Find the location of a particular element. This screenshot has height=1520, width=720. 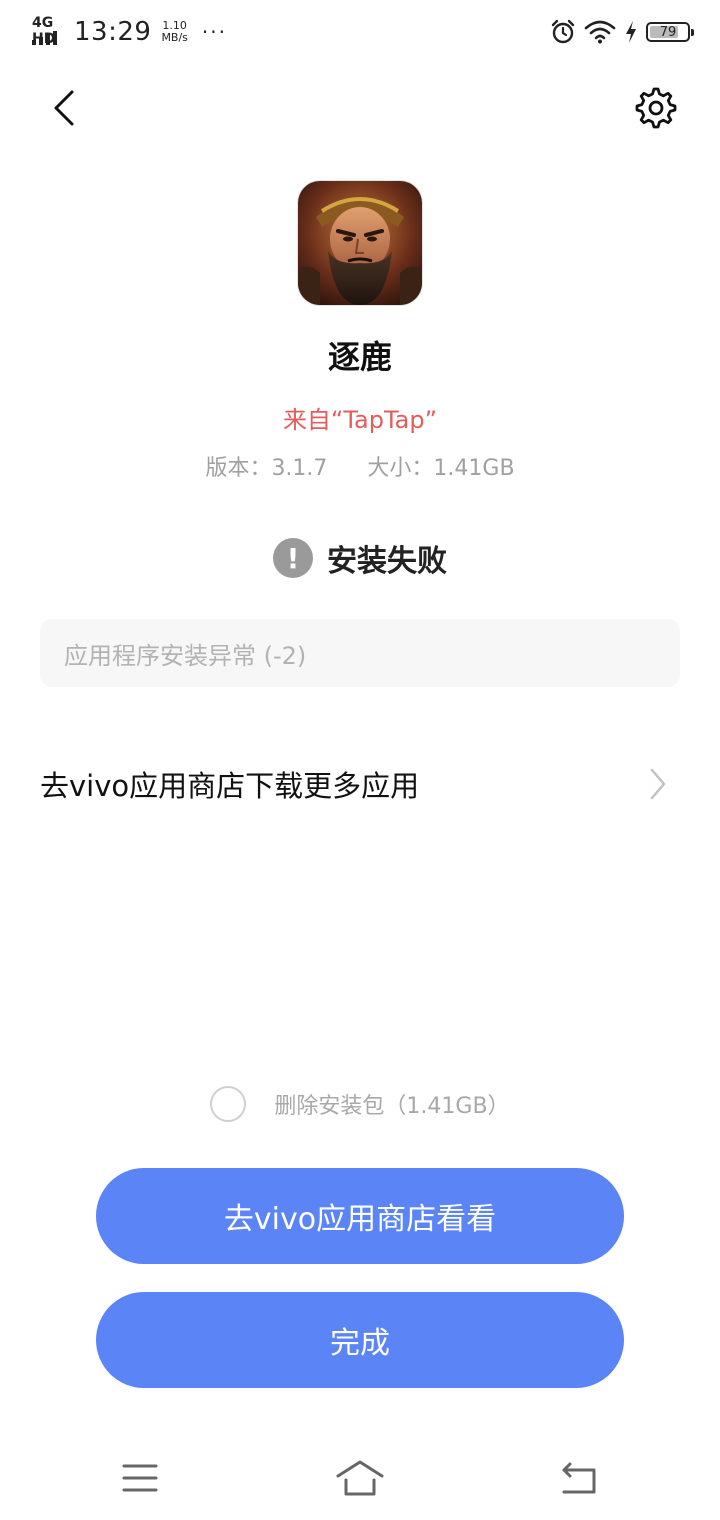

done-button: 完成 is located at coordinates (360, 1340).